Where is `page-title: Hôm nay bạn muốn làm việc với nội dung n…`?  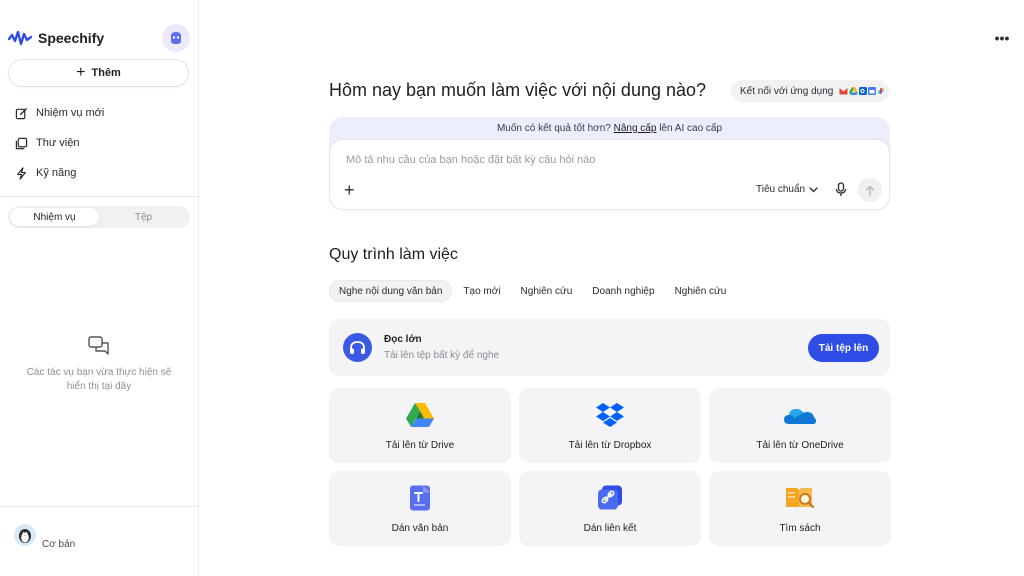
page-title: Hôm nay bạn muốn làm việc với nội dung n… is located at coordinates (518, 90).